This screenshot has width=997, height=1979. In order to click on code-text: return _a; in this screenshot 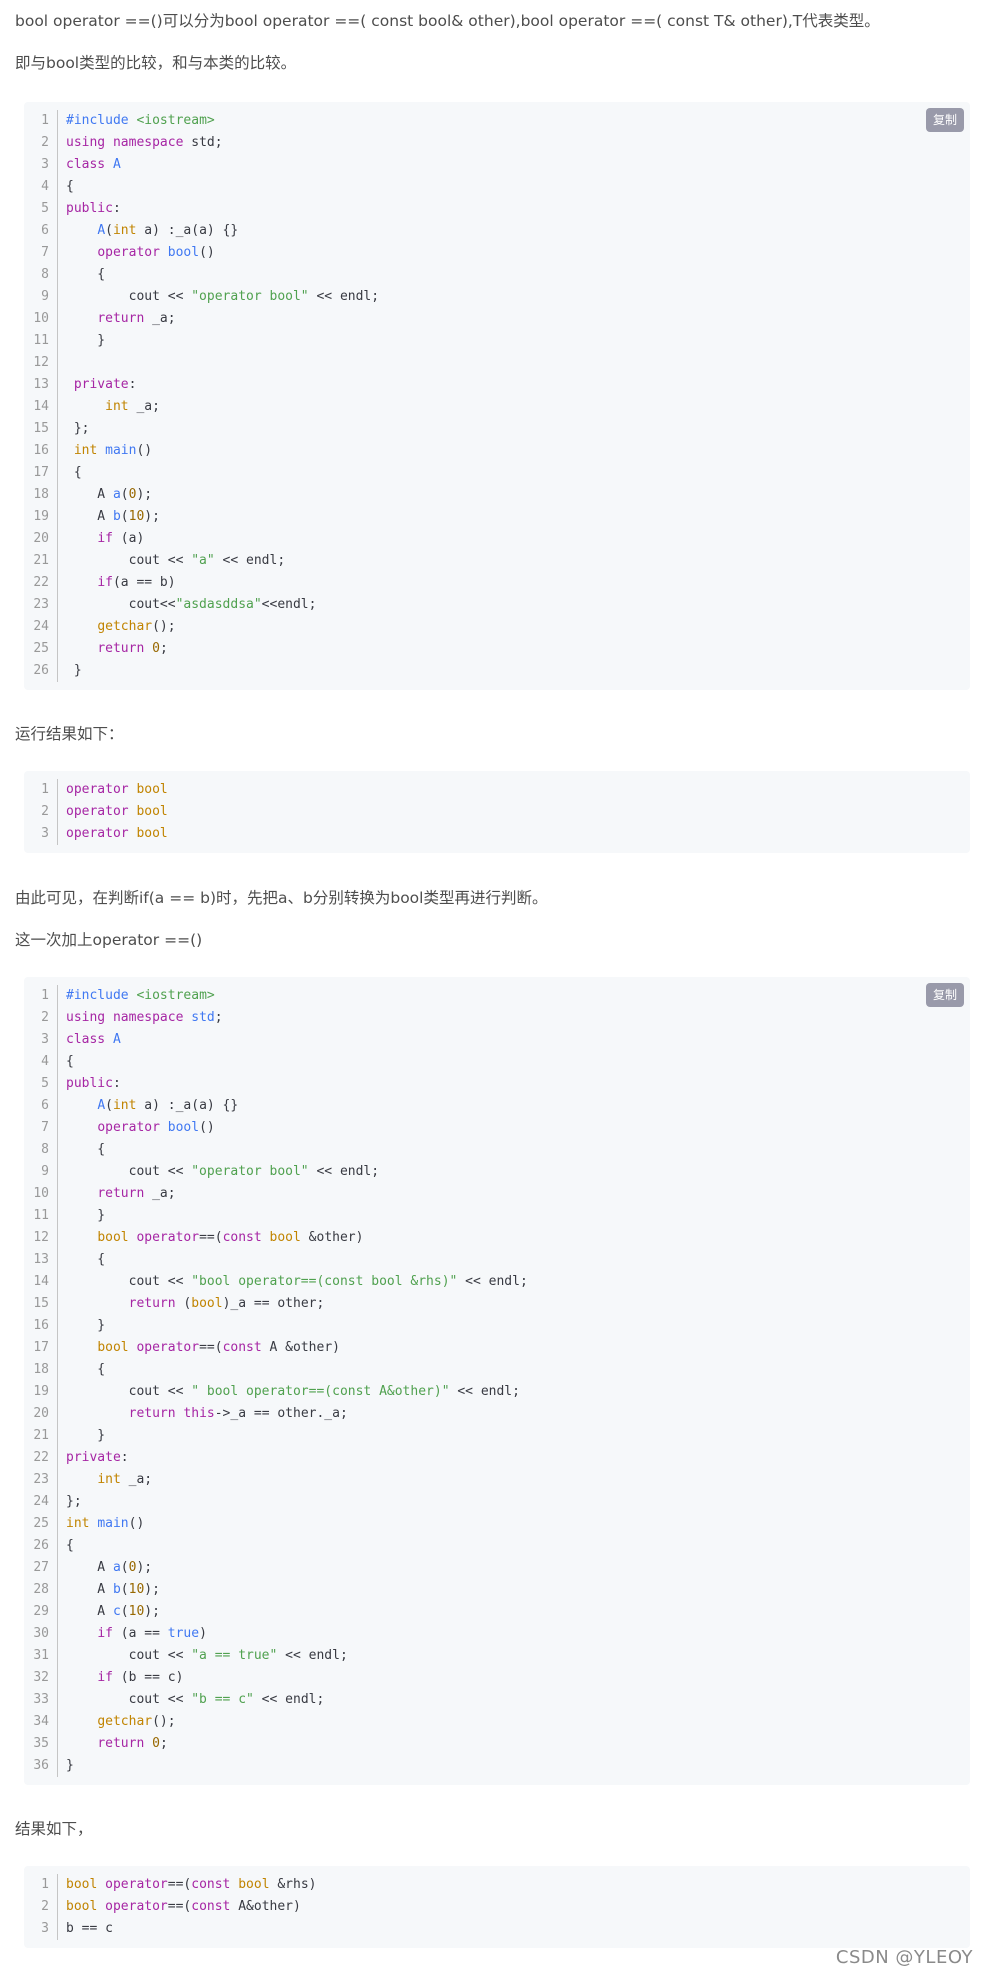, I will do `click(116, 319)`.